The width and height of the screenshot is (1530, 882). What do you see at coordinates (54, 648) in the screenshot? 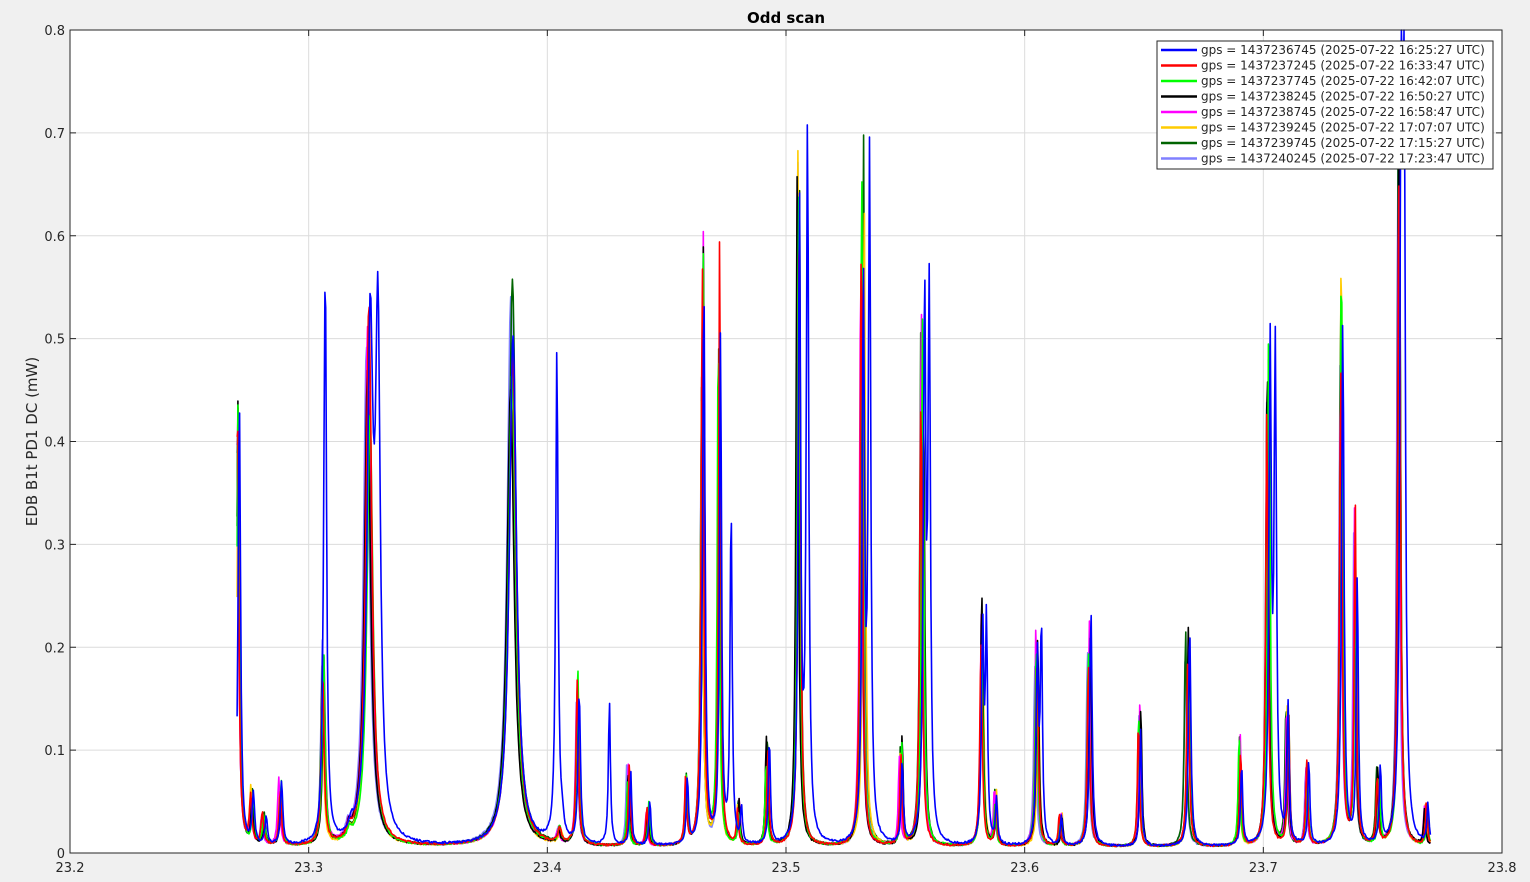
I see `y-tick-label: 0.2` at bounding box center [54, 648].